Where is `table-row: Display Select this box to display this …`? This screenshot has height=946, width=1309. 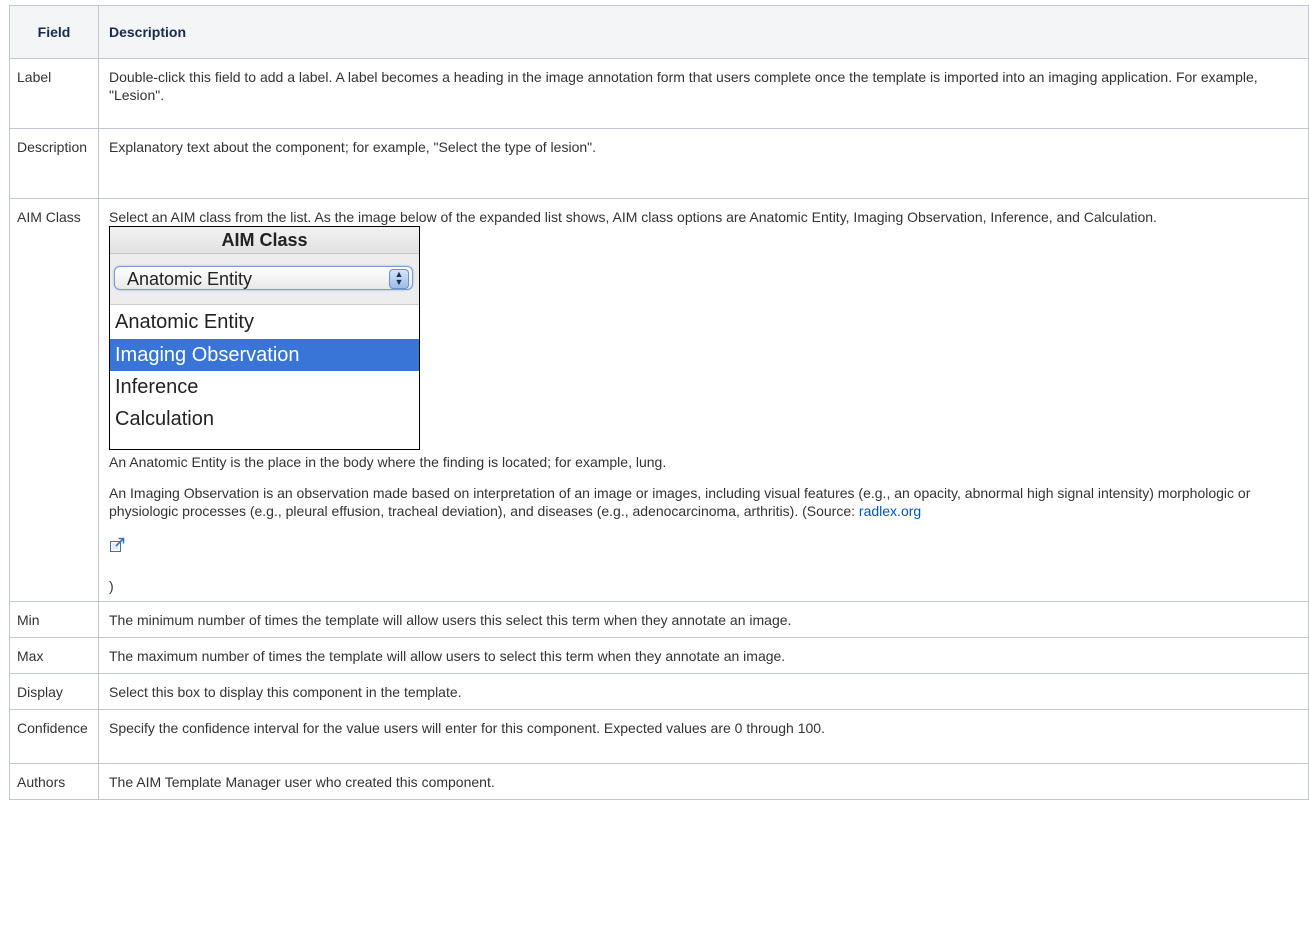
table-row: Display Select this box to display this … is located at coordinates (659, 691).